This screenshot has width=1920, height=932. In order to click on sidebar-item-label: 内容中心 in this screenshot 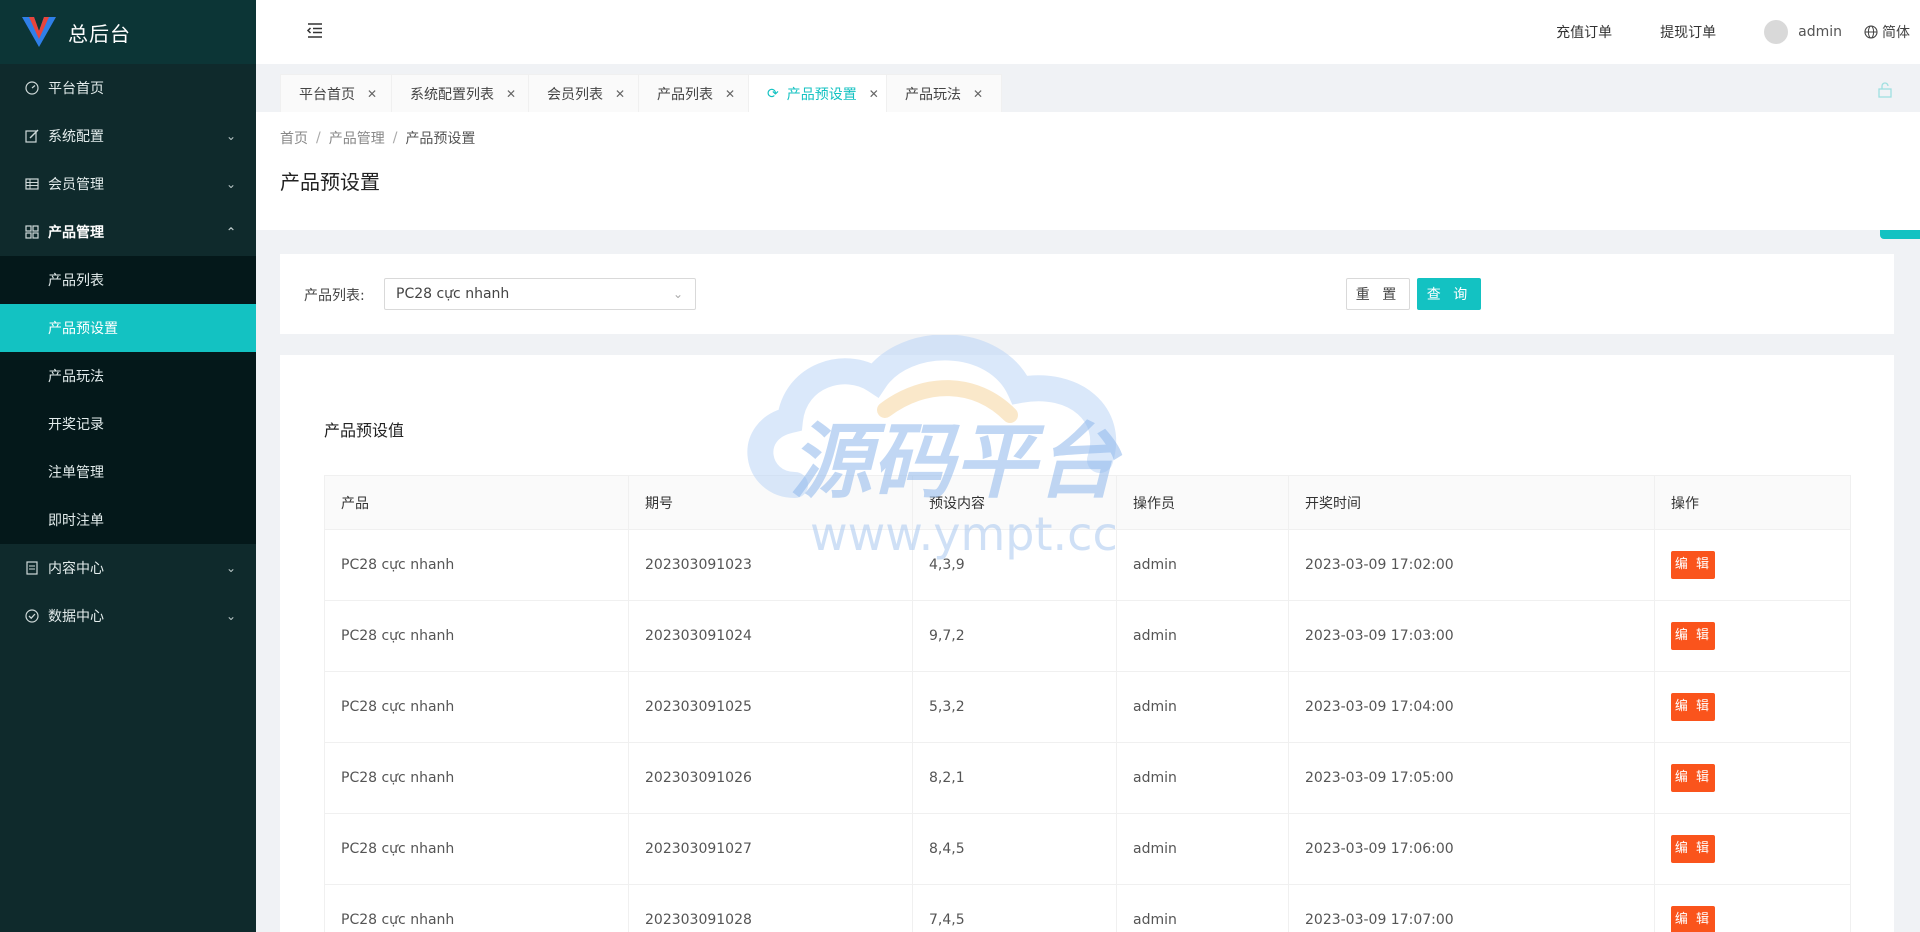, I will do `click(76, 569)`.